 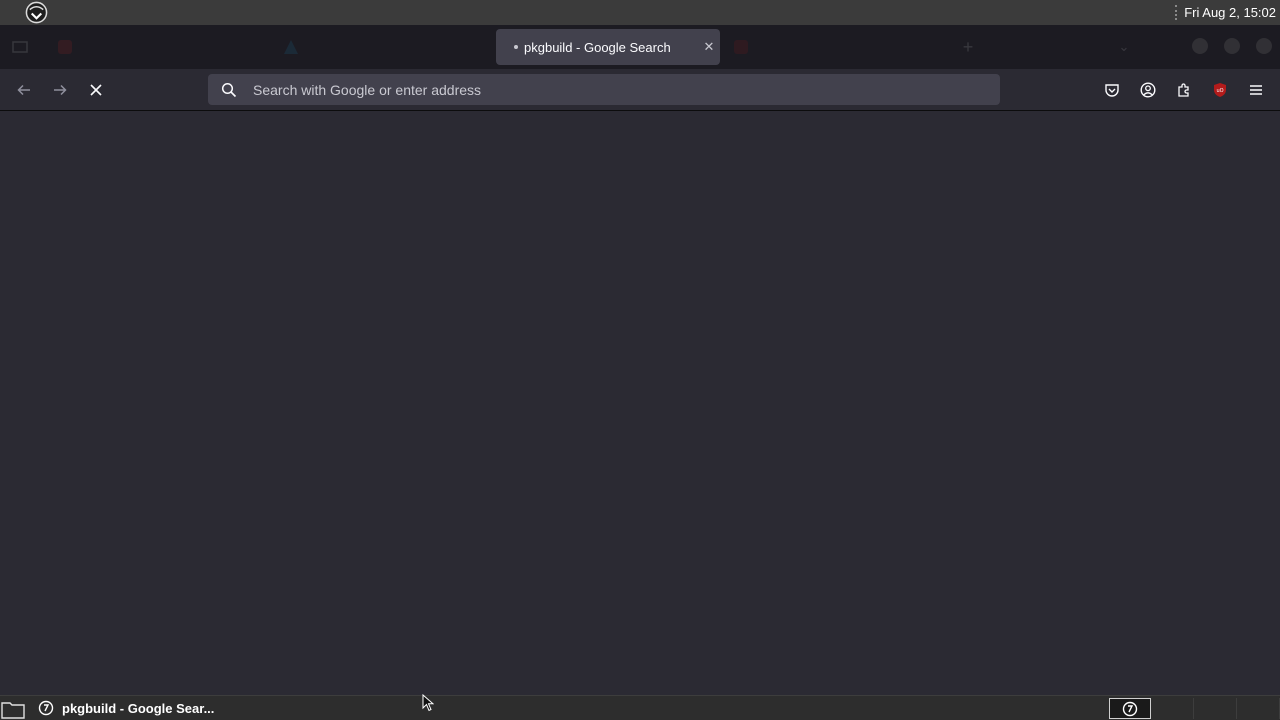 I want to click on firefox-view-icon, so click(x=20, y=47).